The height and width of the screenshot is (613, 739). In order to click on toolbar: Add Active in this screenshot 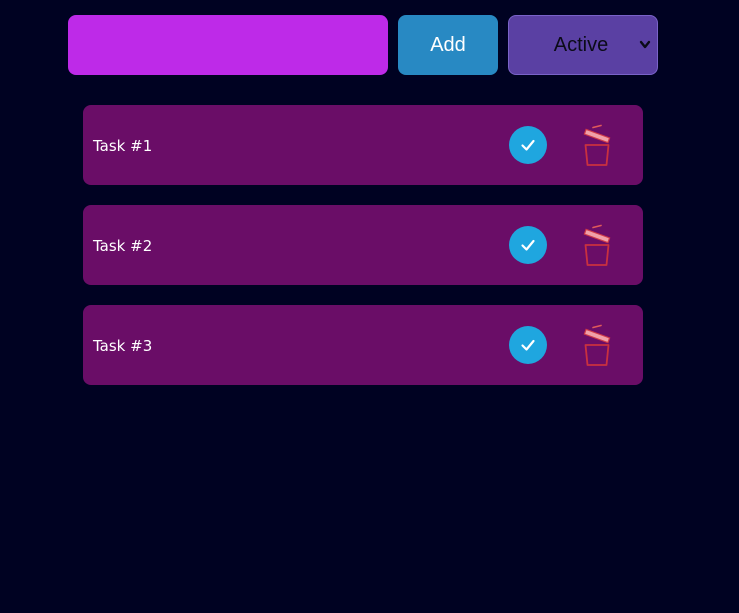, I will do `click(363, 45)`.